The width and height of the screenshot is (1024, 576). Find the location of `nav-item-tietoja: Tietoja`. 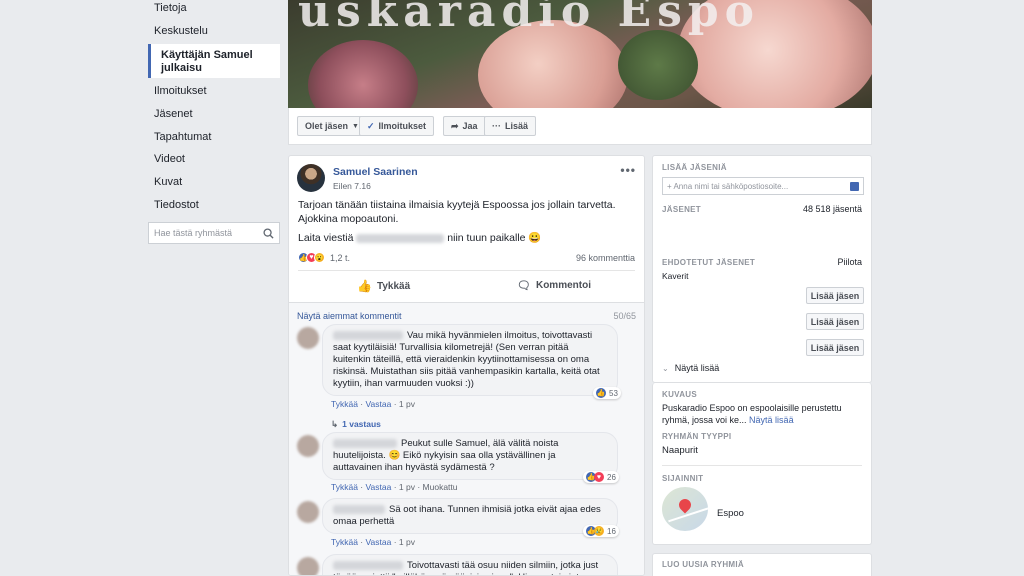

nav-item-tietoja: Tietoja is located at coordinates (214, 10).